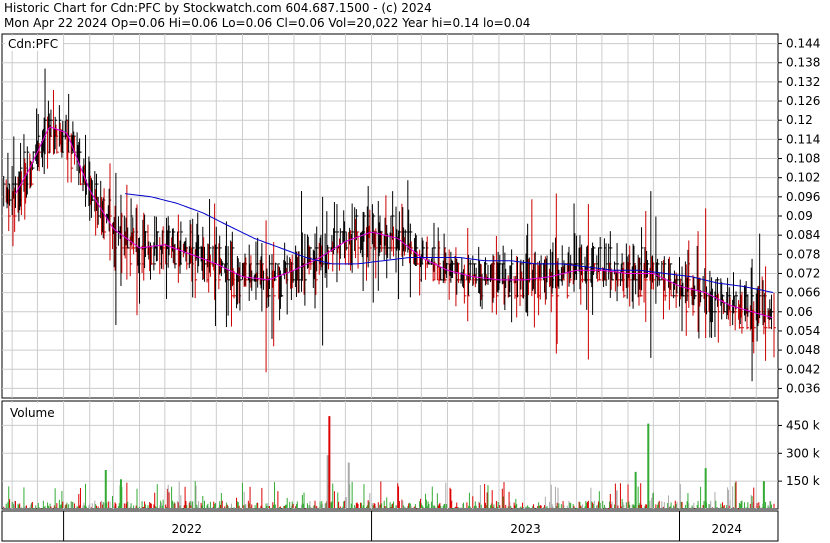 Image resolution: width=830 pixels, height=543 pixels. Describe the element at coordinates (803, 197) in the screenshot. I see `y-tick-label: 0.096` at that location.